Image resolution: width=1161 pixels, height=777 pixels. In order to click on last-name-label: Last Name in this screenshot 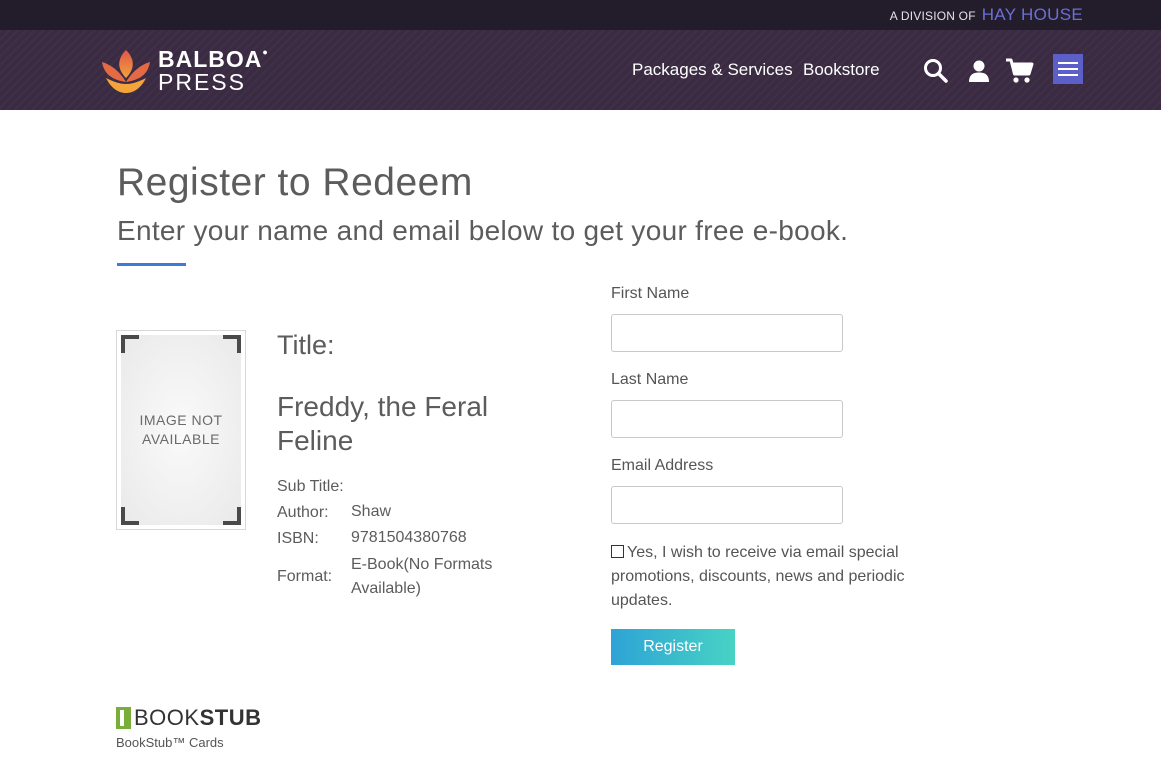, I will do `click(650, 379)`.